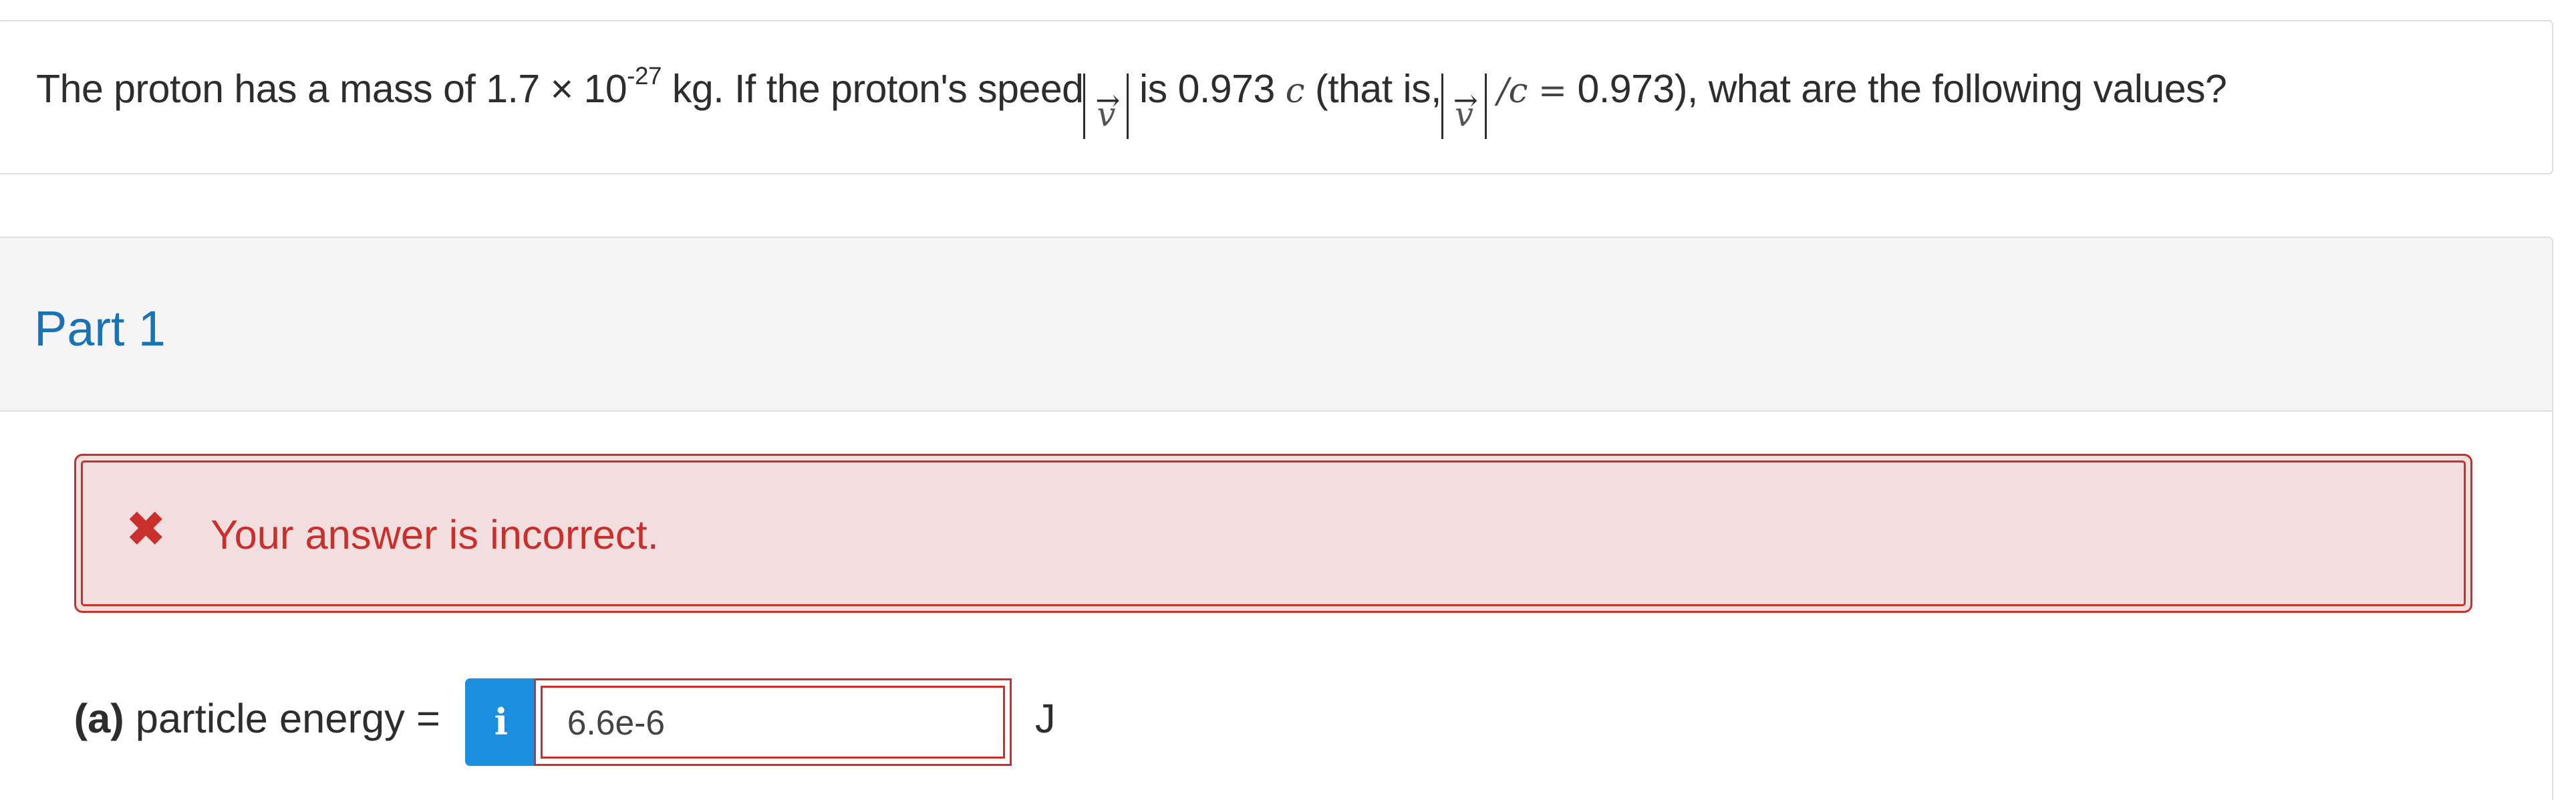 The image size is (2576, 800). I want to click on answer-label: (a) particle energy =, so click(257, 719).